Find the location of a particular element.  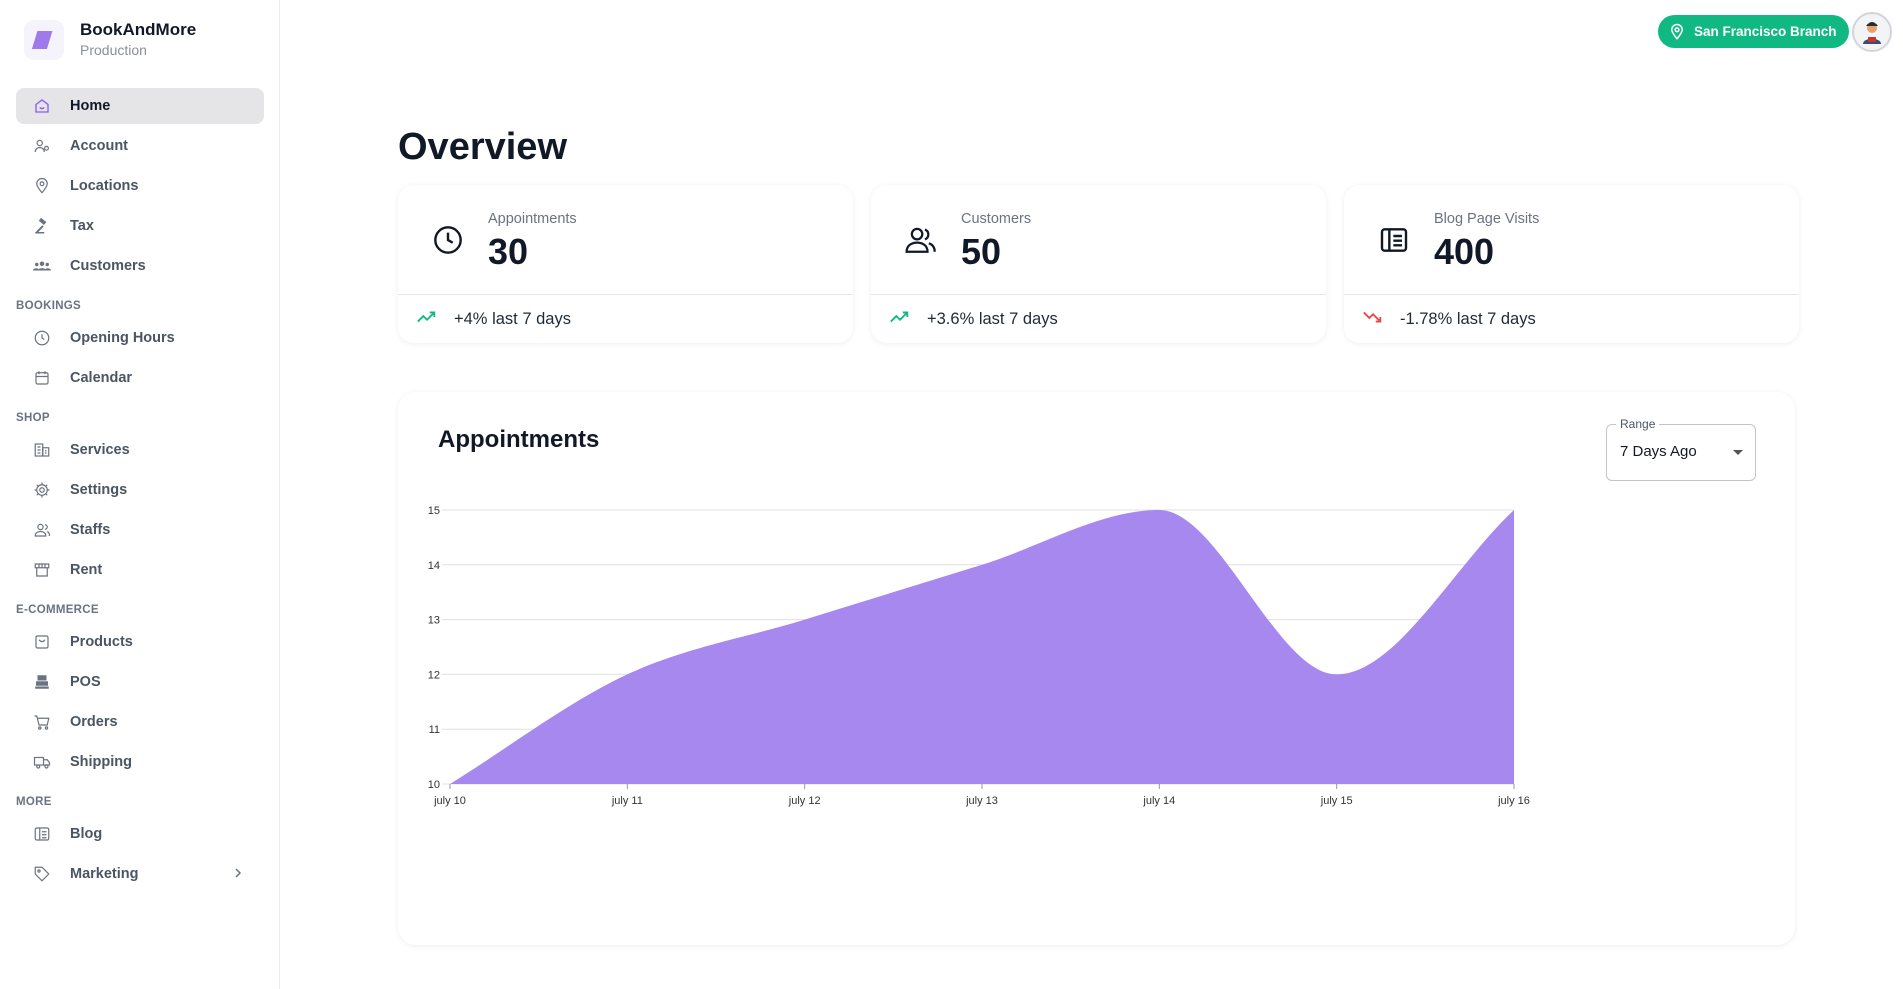

stat-card-customers: Customers 50 +3.6% last 7 days is located at coordinates (1098, 264).